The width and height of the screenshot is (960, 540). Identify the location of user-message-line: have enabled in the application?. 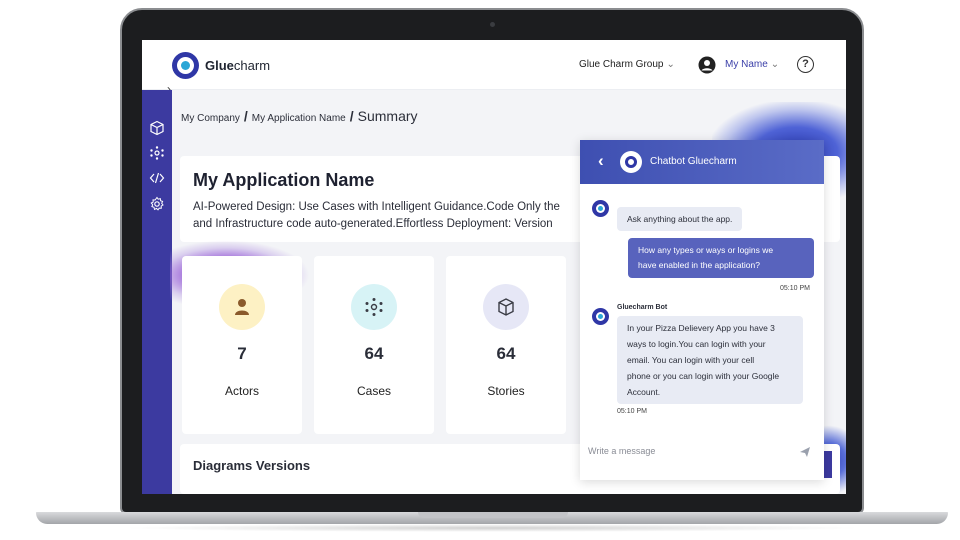
(699, 265).